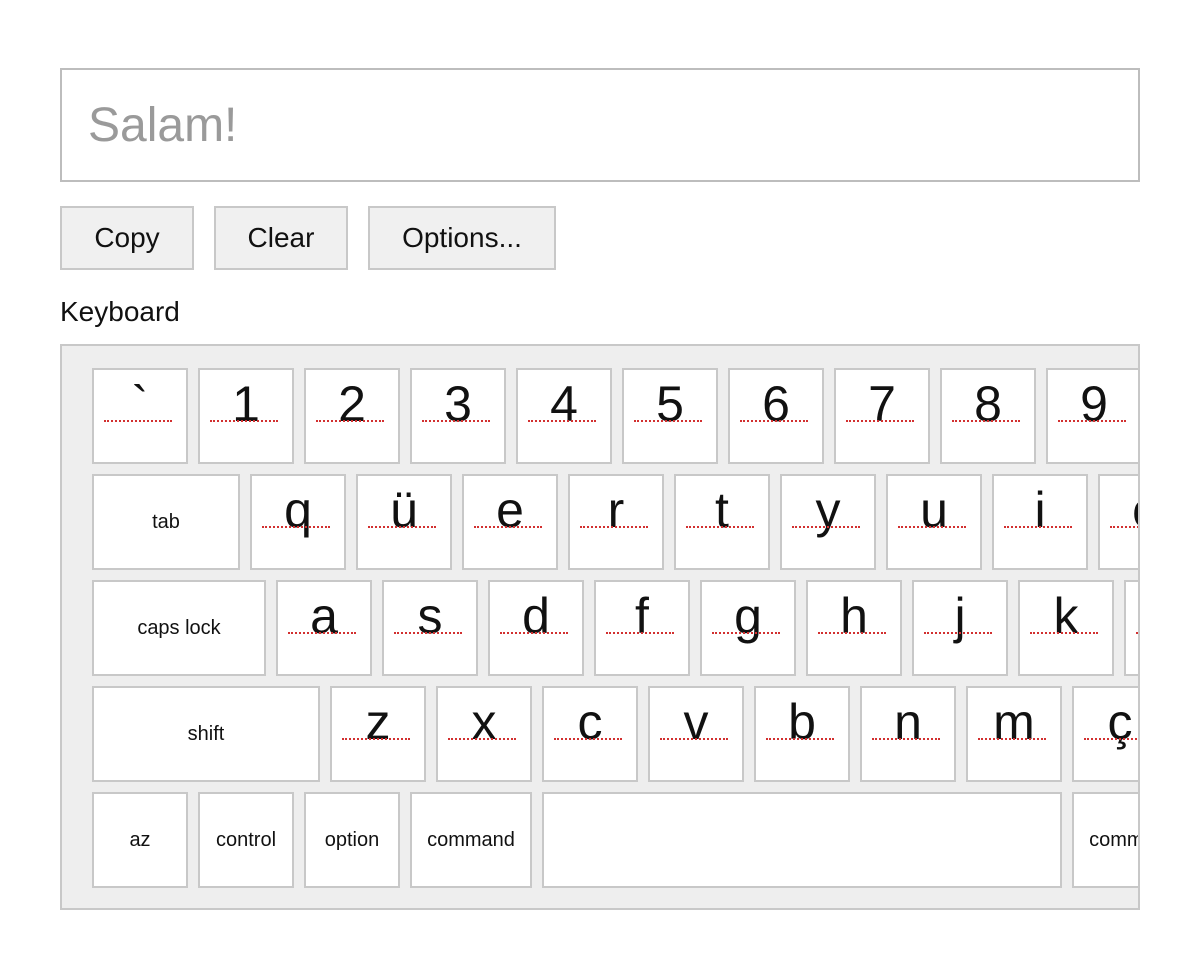 The height and width of the screenshot is (978, 1200). Describe the element at coordinates (882, 416) in the screenshot. I see `key-7: 7` at that location.